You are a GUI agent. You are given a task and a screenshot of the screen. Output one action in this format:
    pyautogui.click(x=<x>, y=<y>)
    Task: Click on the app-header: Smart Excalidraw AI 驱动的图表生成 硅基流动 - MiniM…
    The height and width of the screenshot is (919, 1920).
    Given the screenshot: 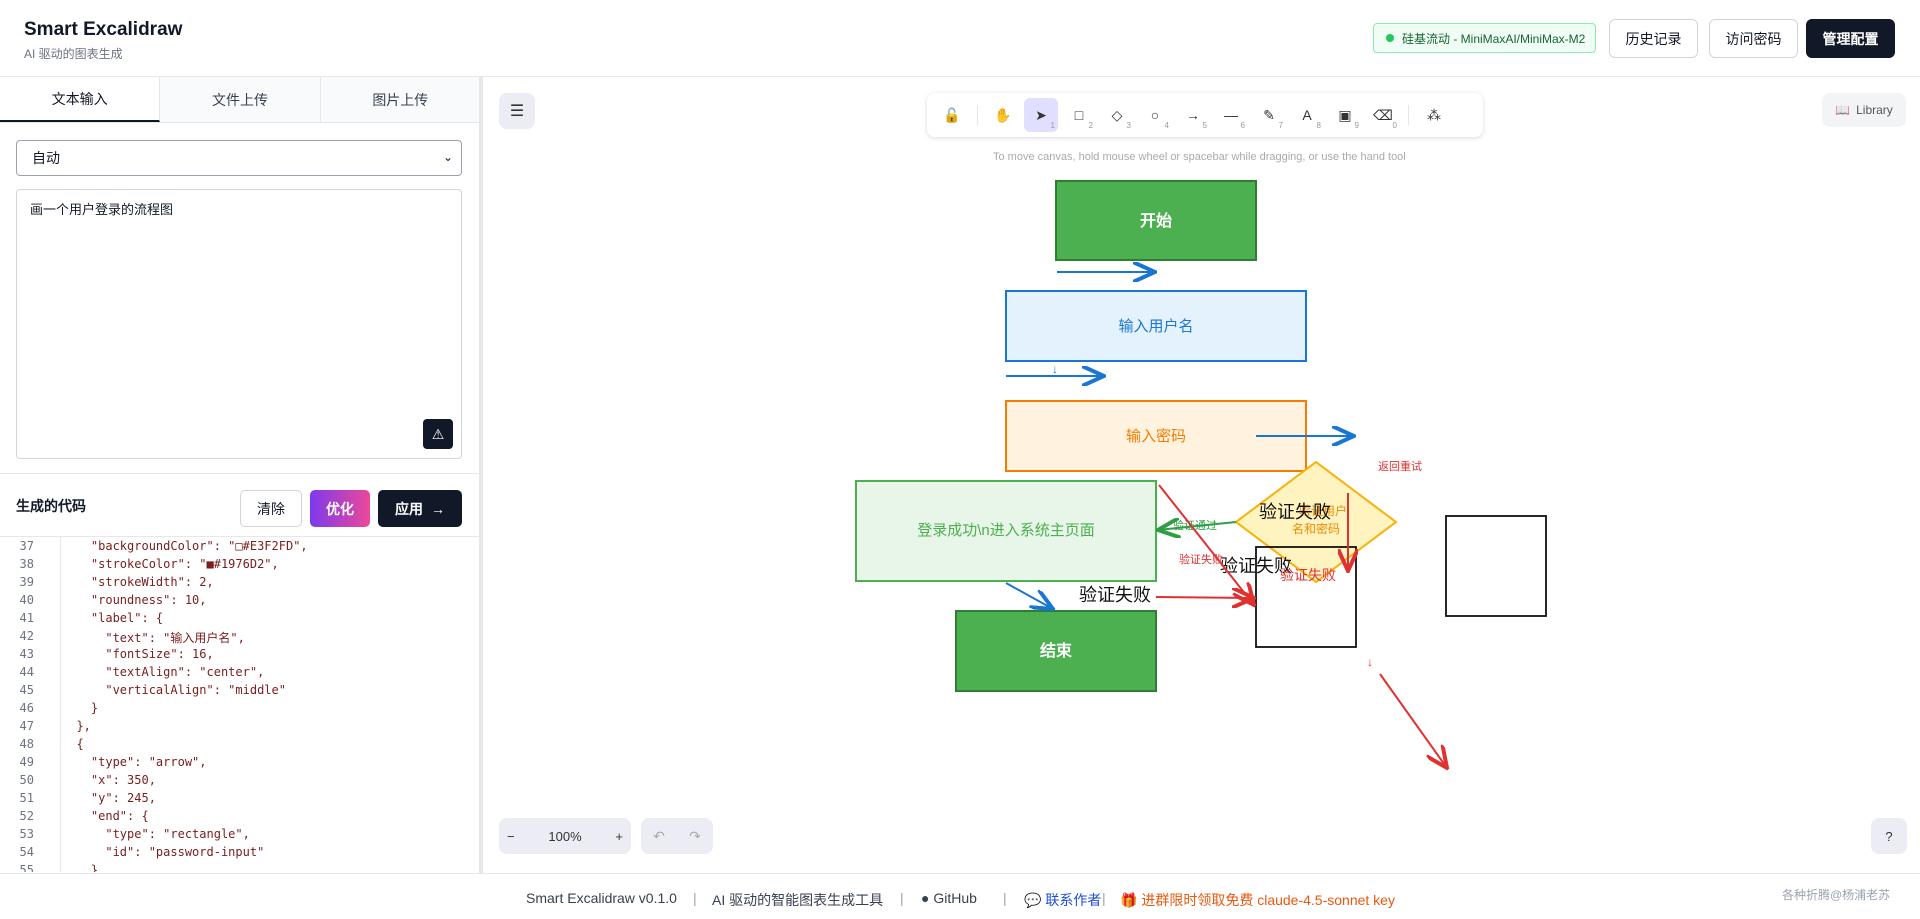 What is the action you would take?
    pyautogui.click(x=960, y=38)
    